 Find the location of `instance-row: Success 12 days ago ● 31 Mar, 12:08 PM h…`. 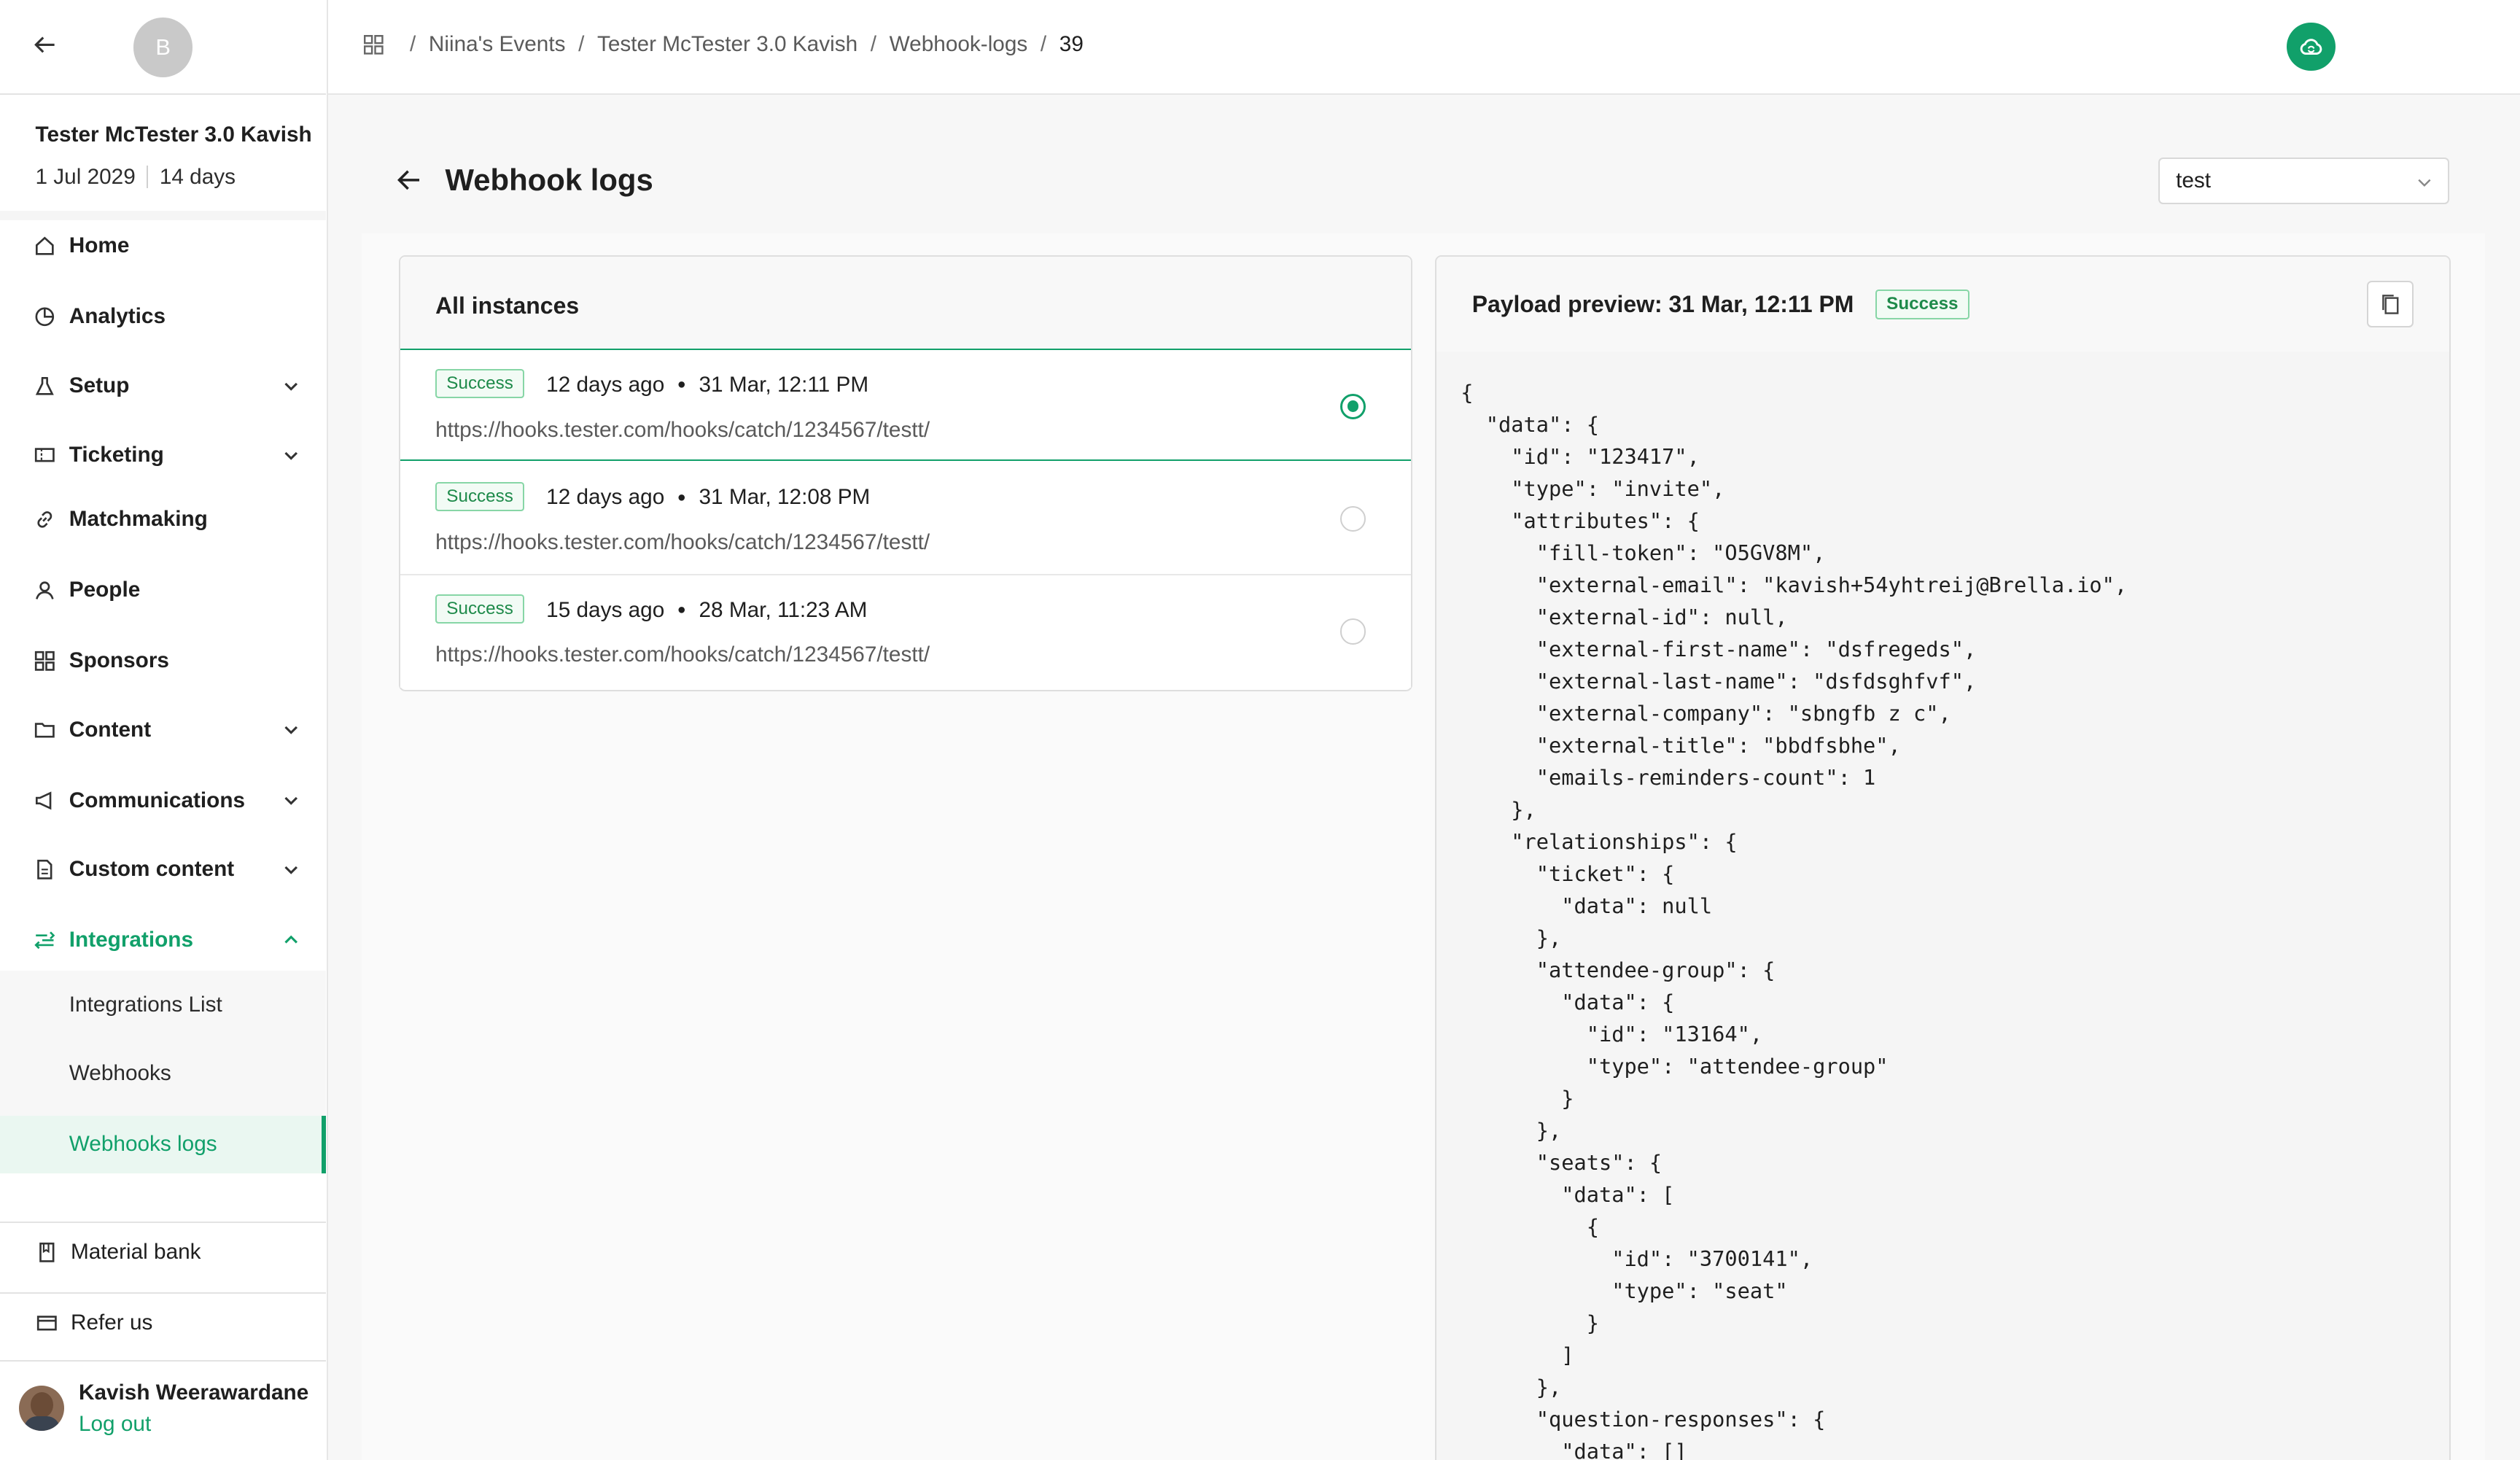

instance-row: Success 12 days ago ● 31 Mar, 12:08 PM h… is located at coordinates (905, 518).